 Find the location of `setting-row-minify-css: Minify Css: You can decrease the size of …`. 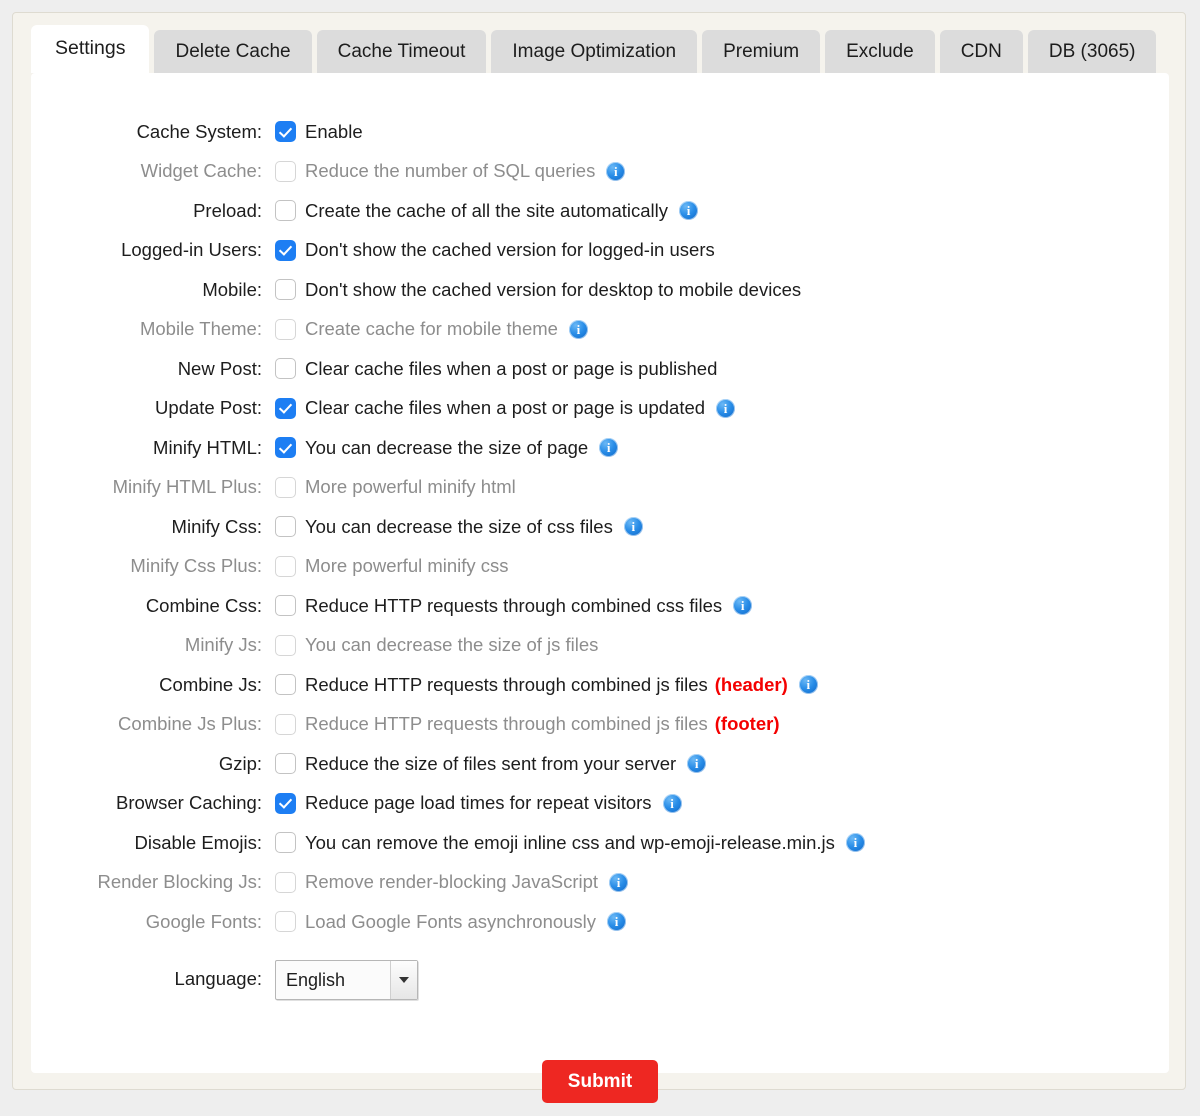

setting-row-minify-css: Minify Css: You can decrease the size of … is located at coordinates (600, 527).